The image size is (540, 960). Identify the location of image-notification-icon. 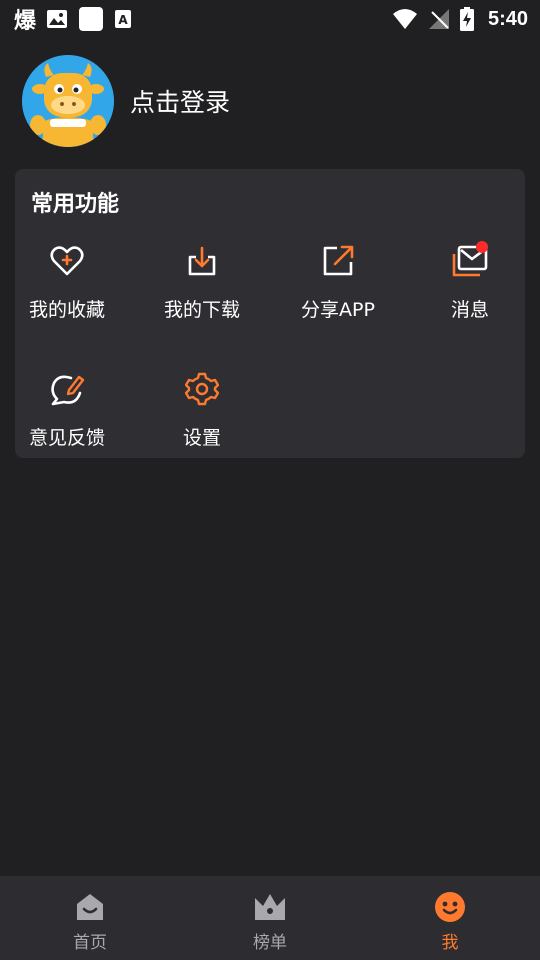
(57, 19).